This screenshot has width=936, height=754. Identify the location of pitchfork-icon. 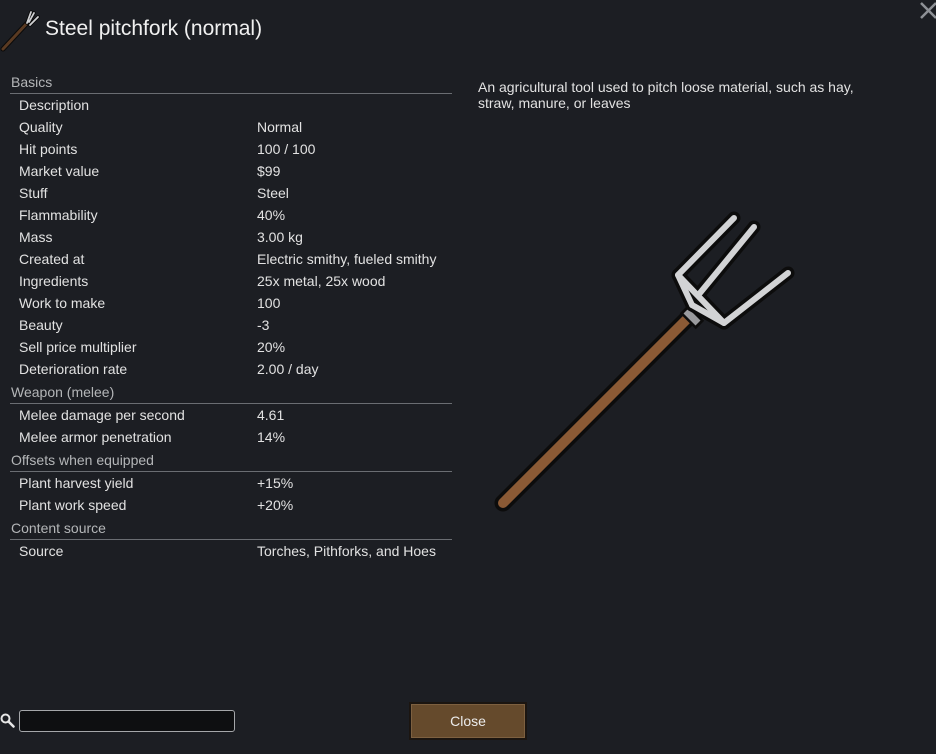
(22, 30).